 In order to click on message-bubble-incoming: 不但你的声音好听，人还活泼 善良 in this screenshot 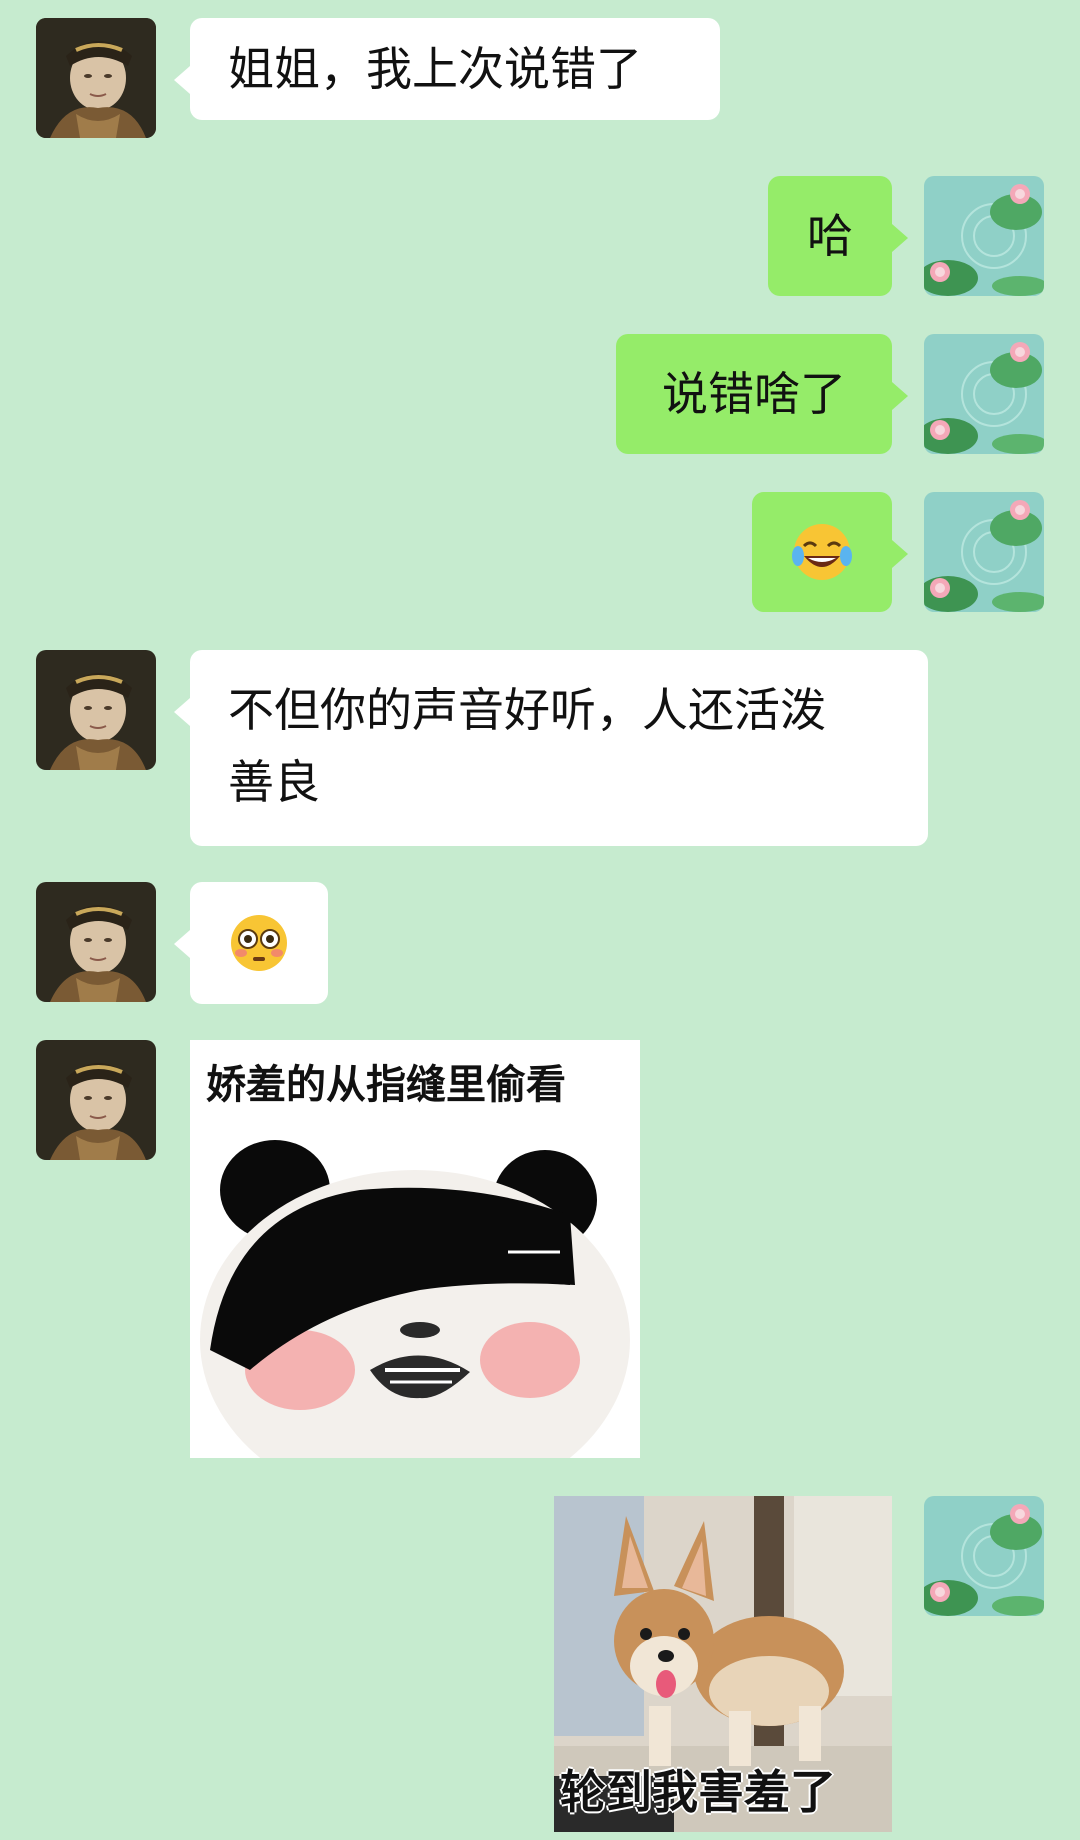, I will do `click(551, 748)`.